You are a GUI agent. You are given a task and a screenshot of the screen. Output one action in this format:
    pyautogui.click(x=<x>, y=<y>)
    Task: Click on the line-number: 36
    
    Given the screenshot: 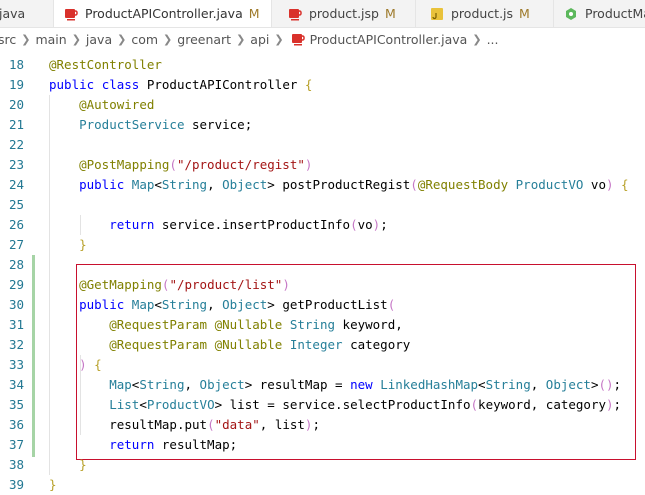 What is the action you would take?
    pyautogui.click(x=16, y=424)
    